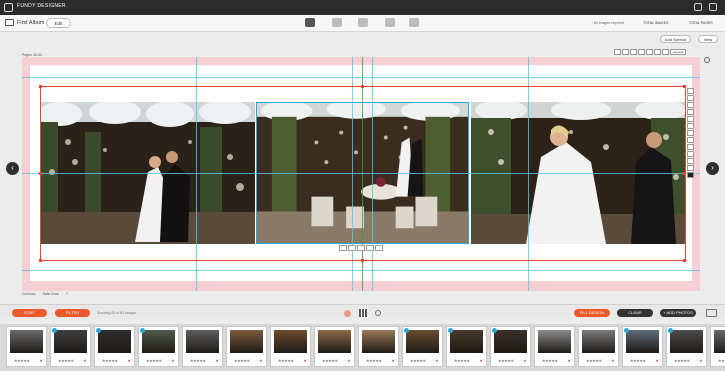  I want to click on edit-album-button: Edit, so click(58, 23).